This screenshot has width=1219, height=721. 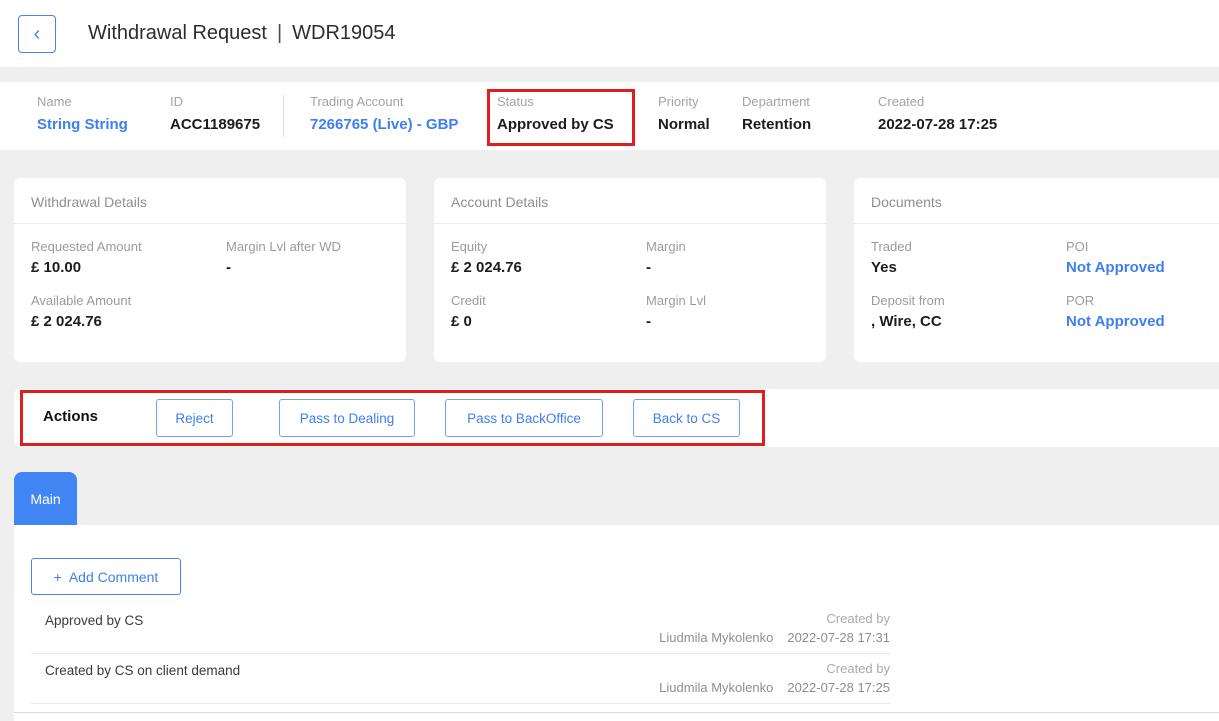 I want to click on actions-label: Actions, so click(x=71, y=416).